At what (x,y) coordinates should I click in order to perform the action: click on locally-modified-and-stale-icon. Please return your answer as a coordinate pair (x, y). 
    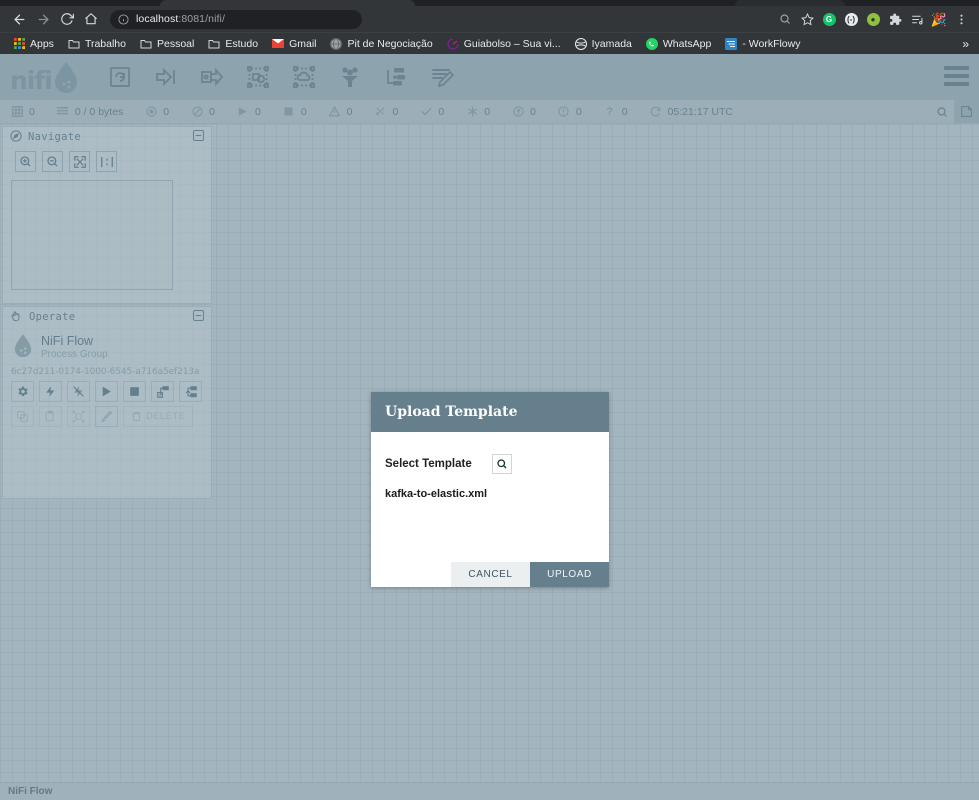
    Looking at the image, I should click on (564, 112).